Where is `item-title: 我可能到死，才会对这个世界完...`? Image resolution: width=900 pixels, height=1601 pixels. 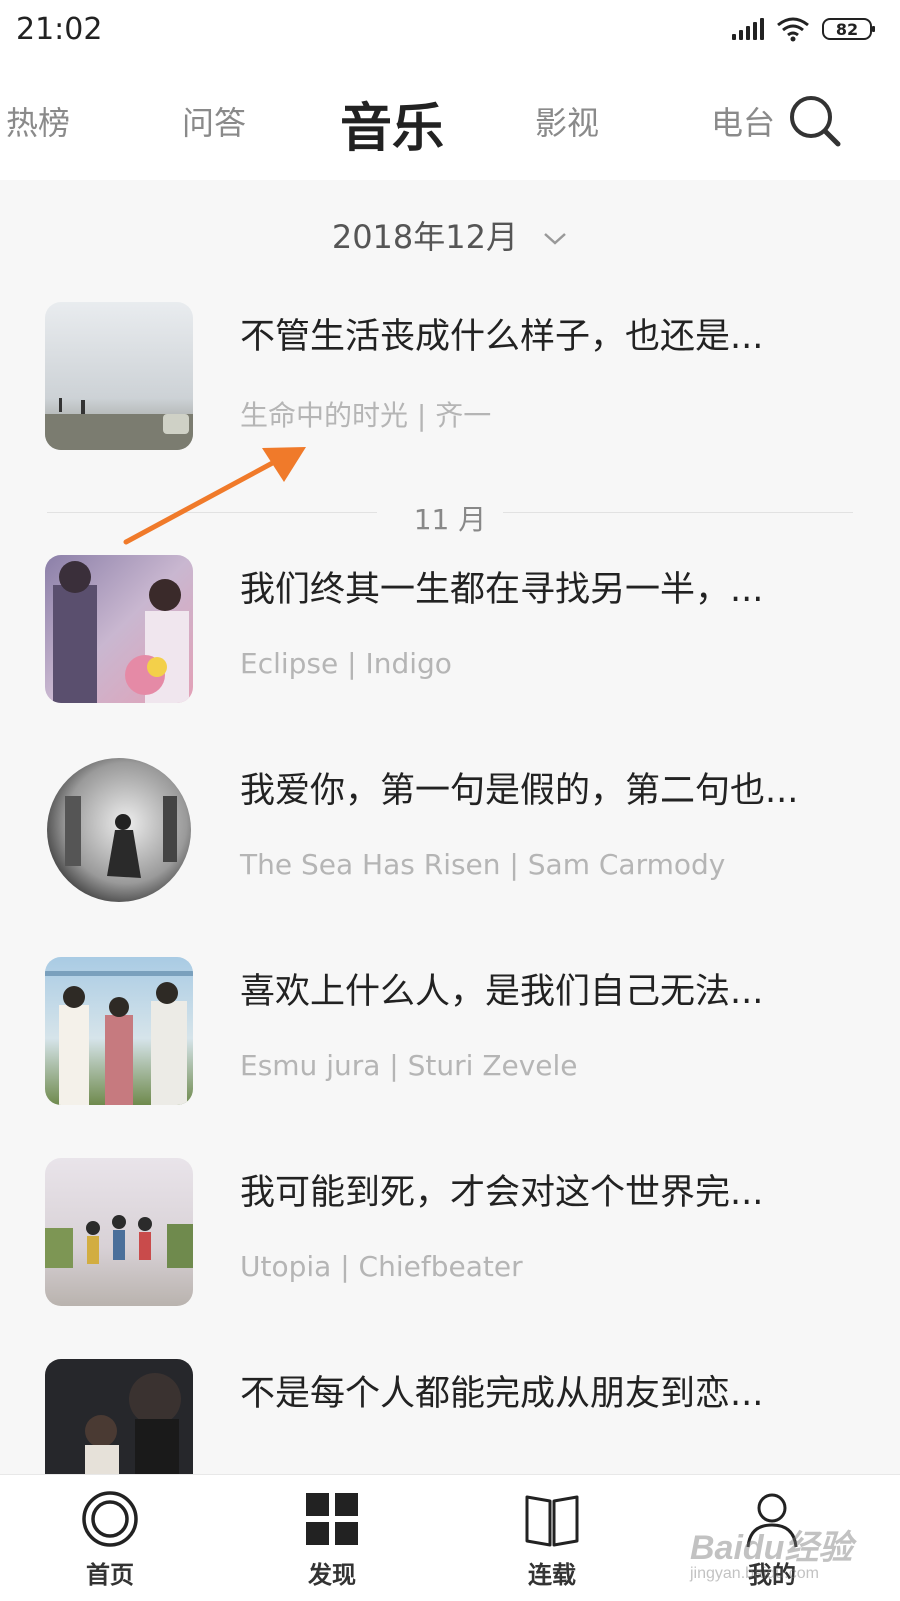
item-title: 我可能到死，才会对这个世界完... is located at coordinates (502, 1193).